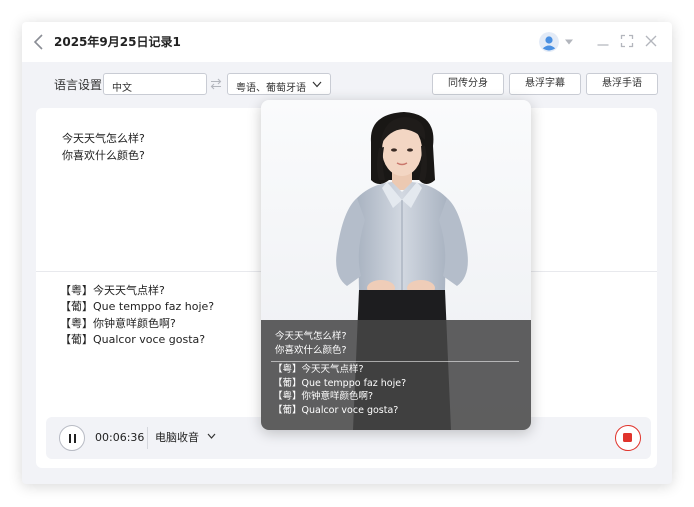  Describe the element at coordinates (569, 42) in the screenshot. I see `account-dropdown-icon` at that location.